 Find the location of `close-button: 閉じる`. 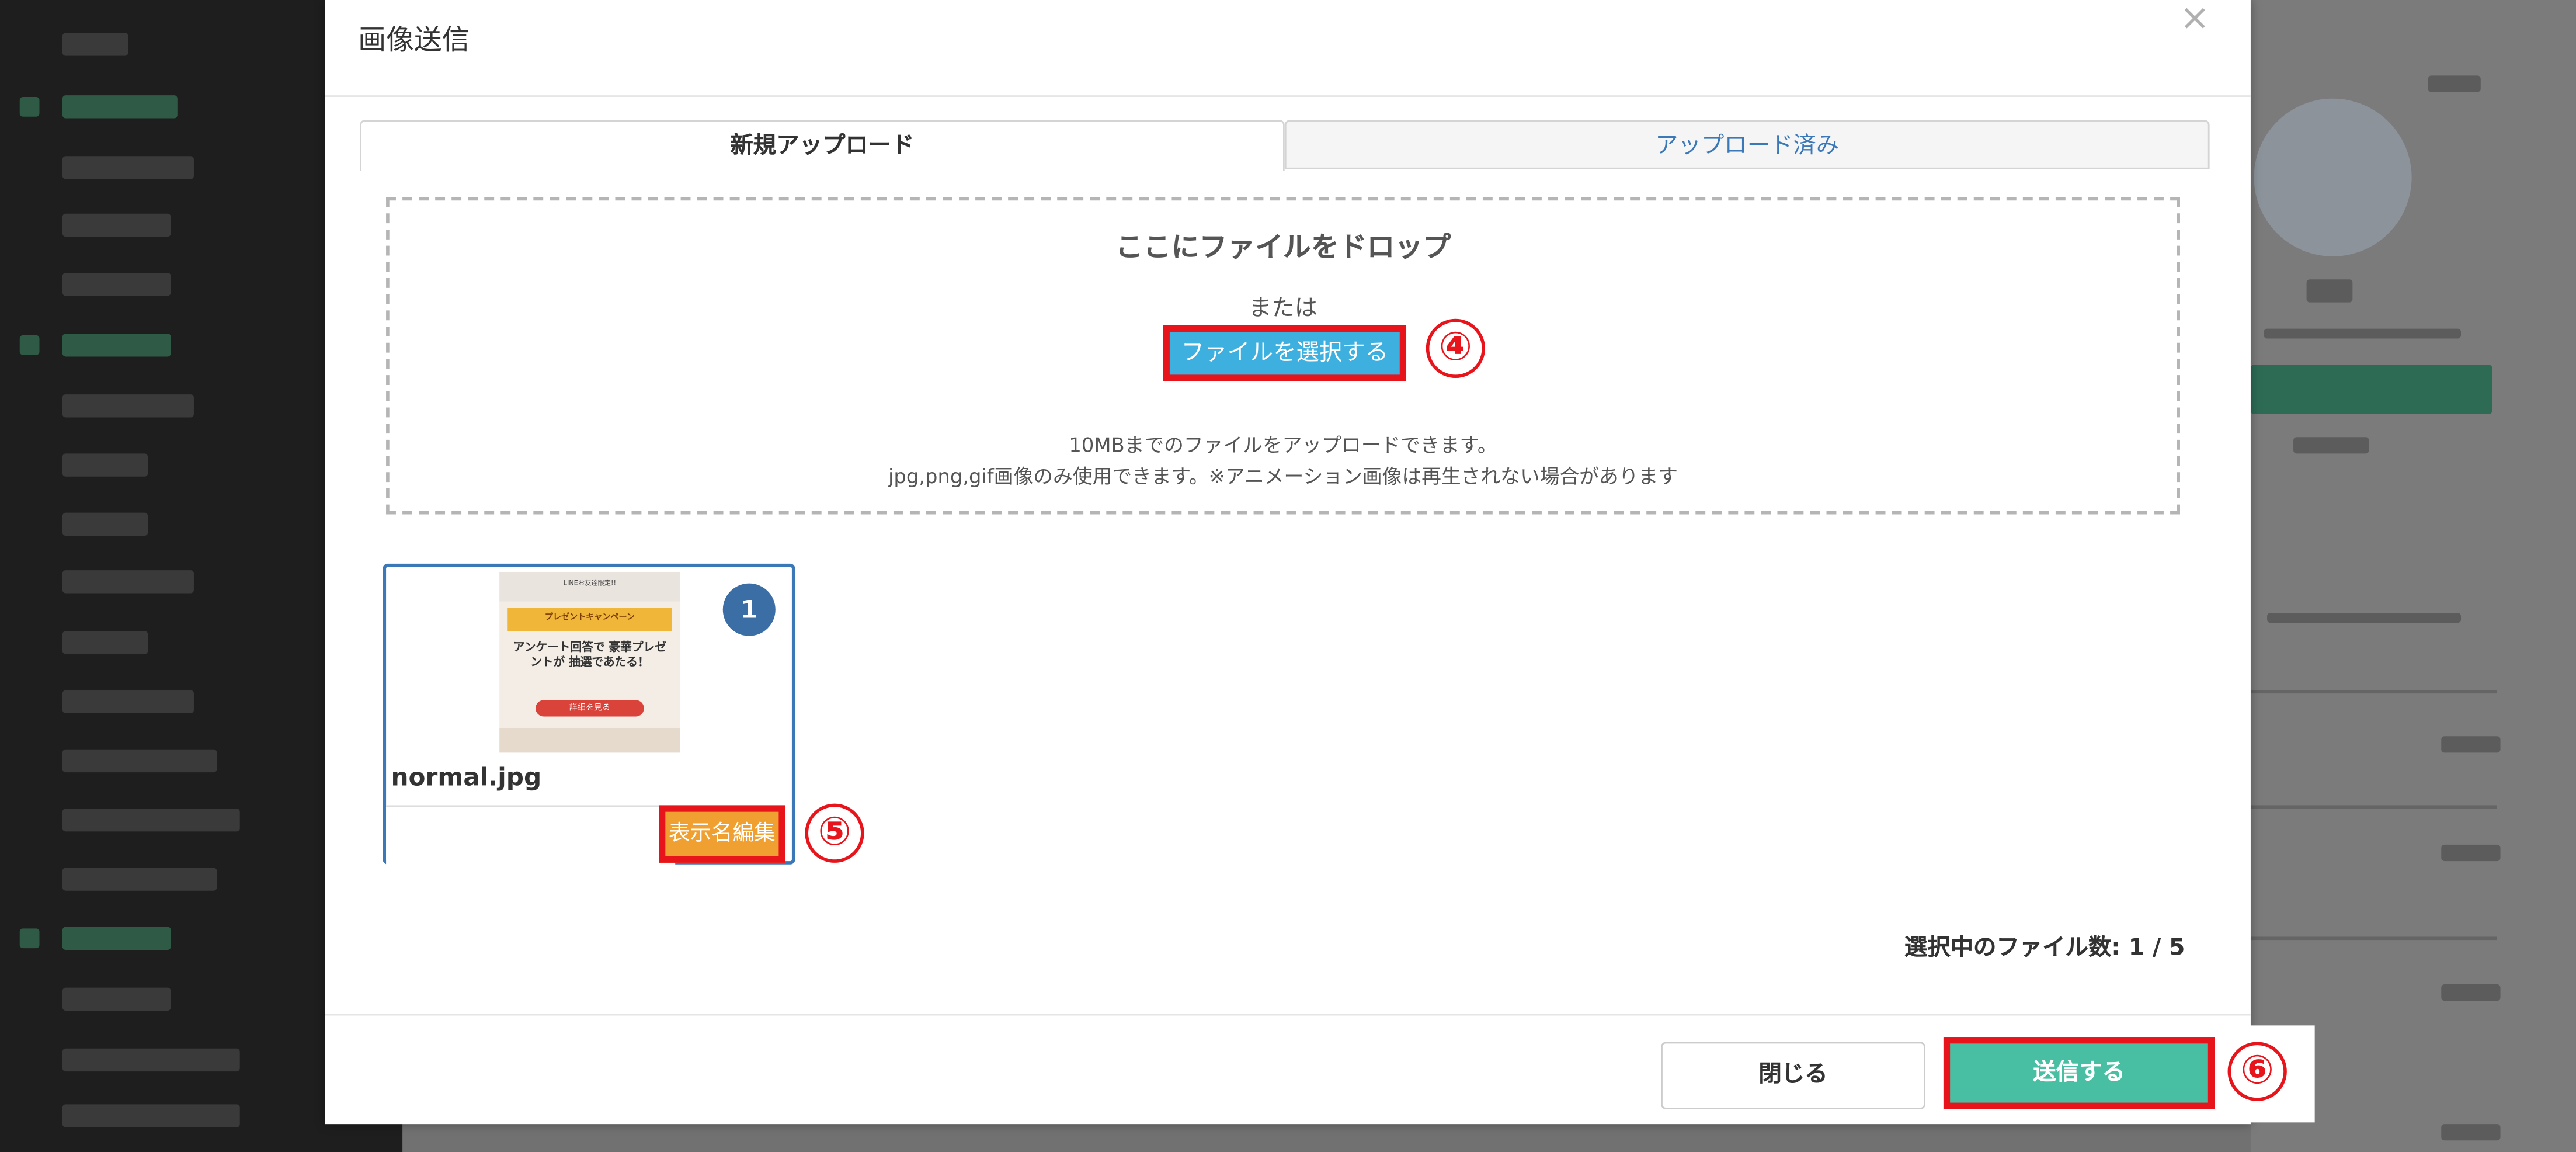

close-button: 閉じる is located at coordinates (1793, 1075).